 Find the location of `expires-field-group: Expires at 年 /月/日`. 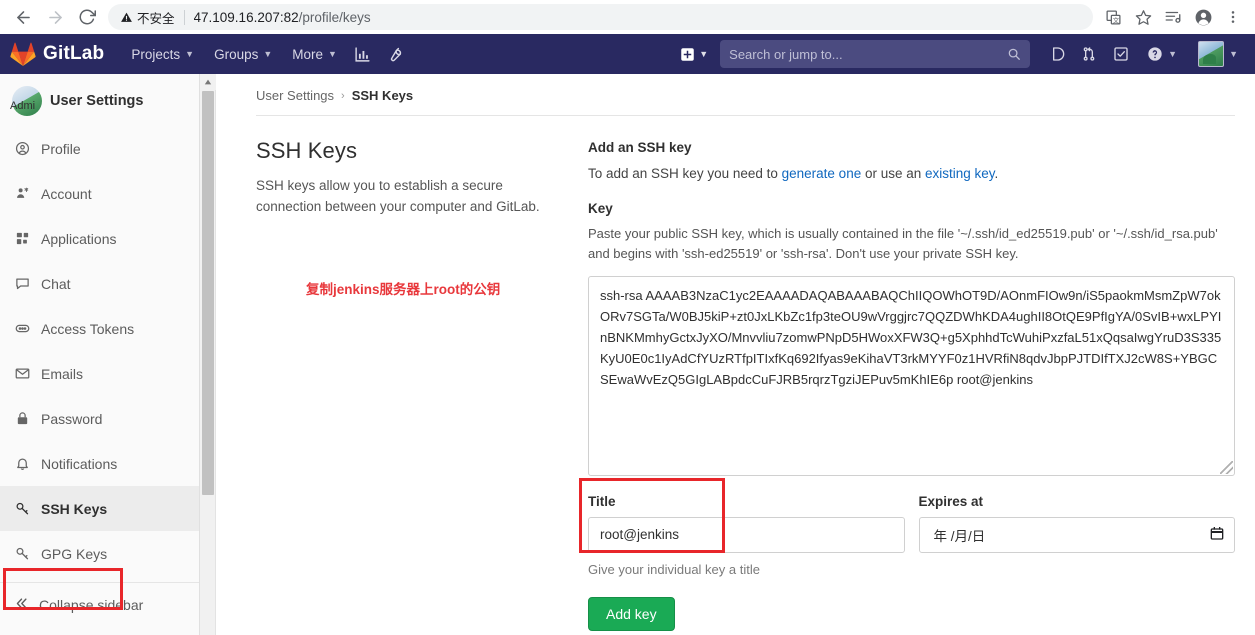

expires-field-group: Expires at 年 /月/日 is located at coordinates (1076, 535).